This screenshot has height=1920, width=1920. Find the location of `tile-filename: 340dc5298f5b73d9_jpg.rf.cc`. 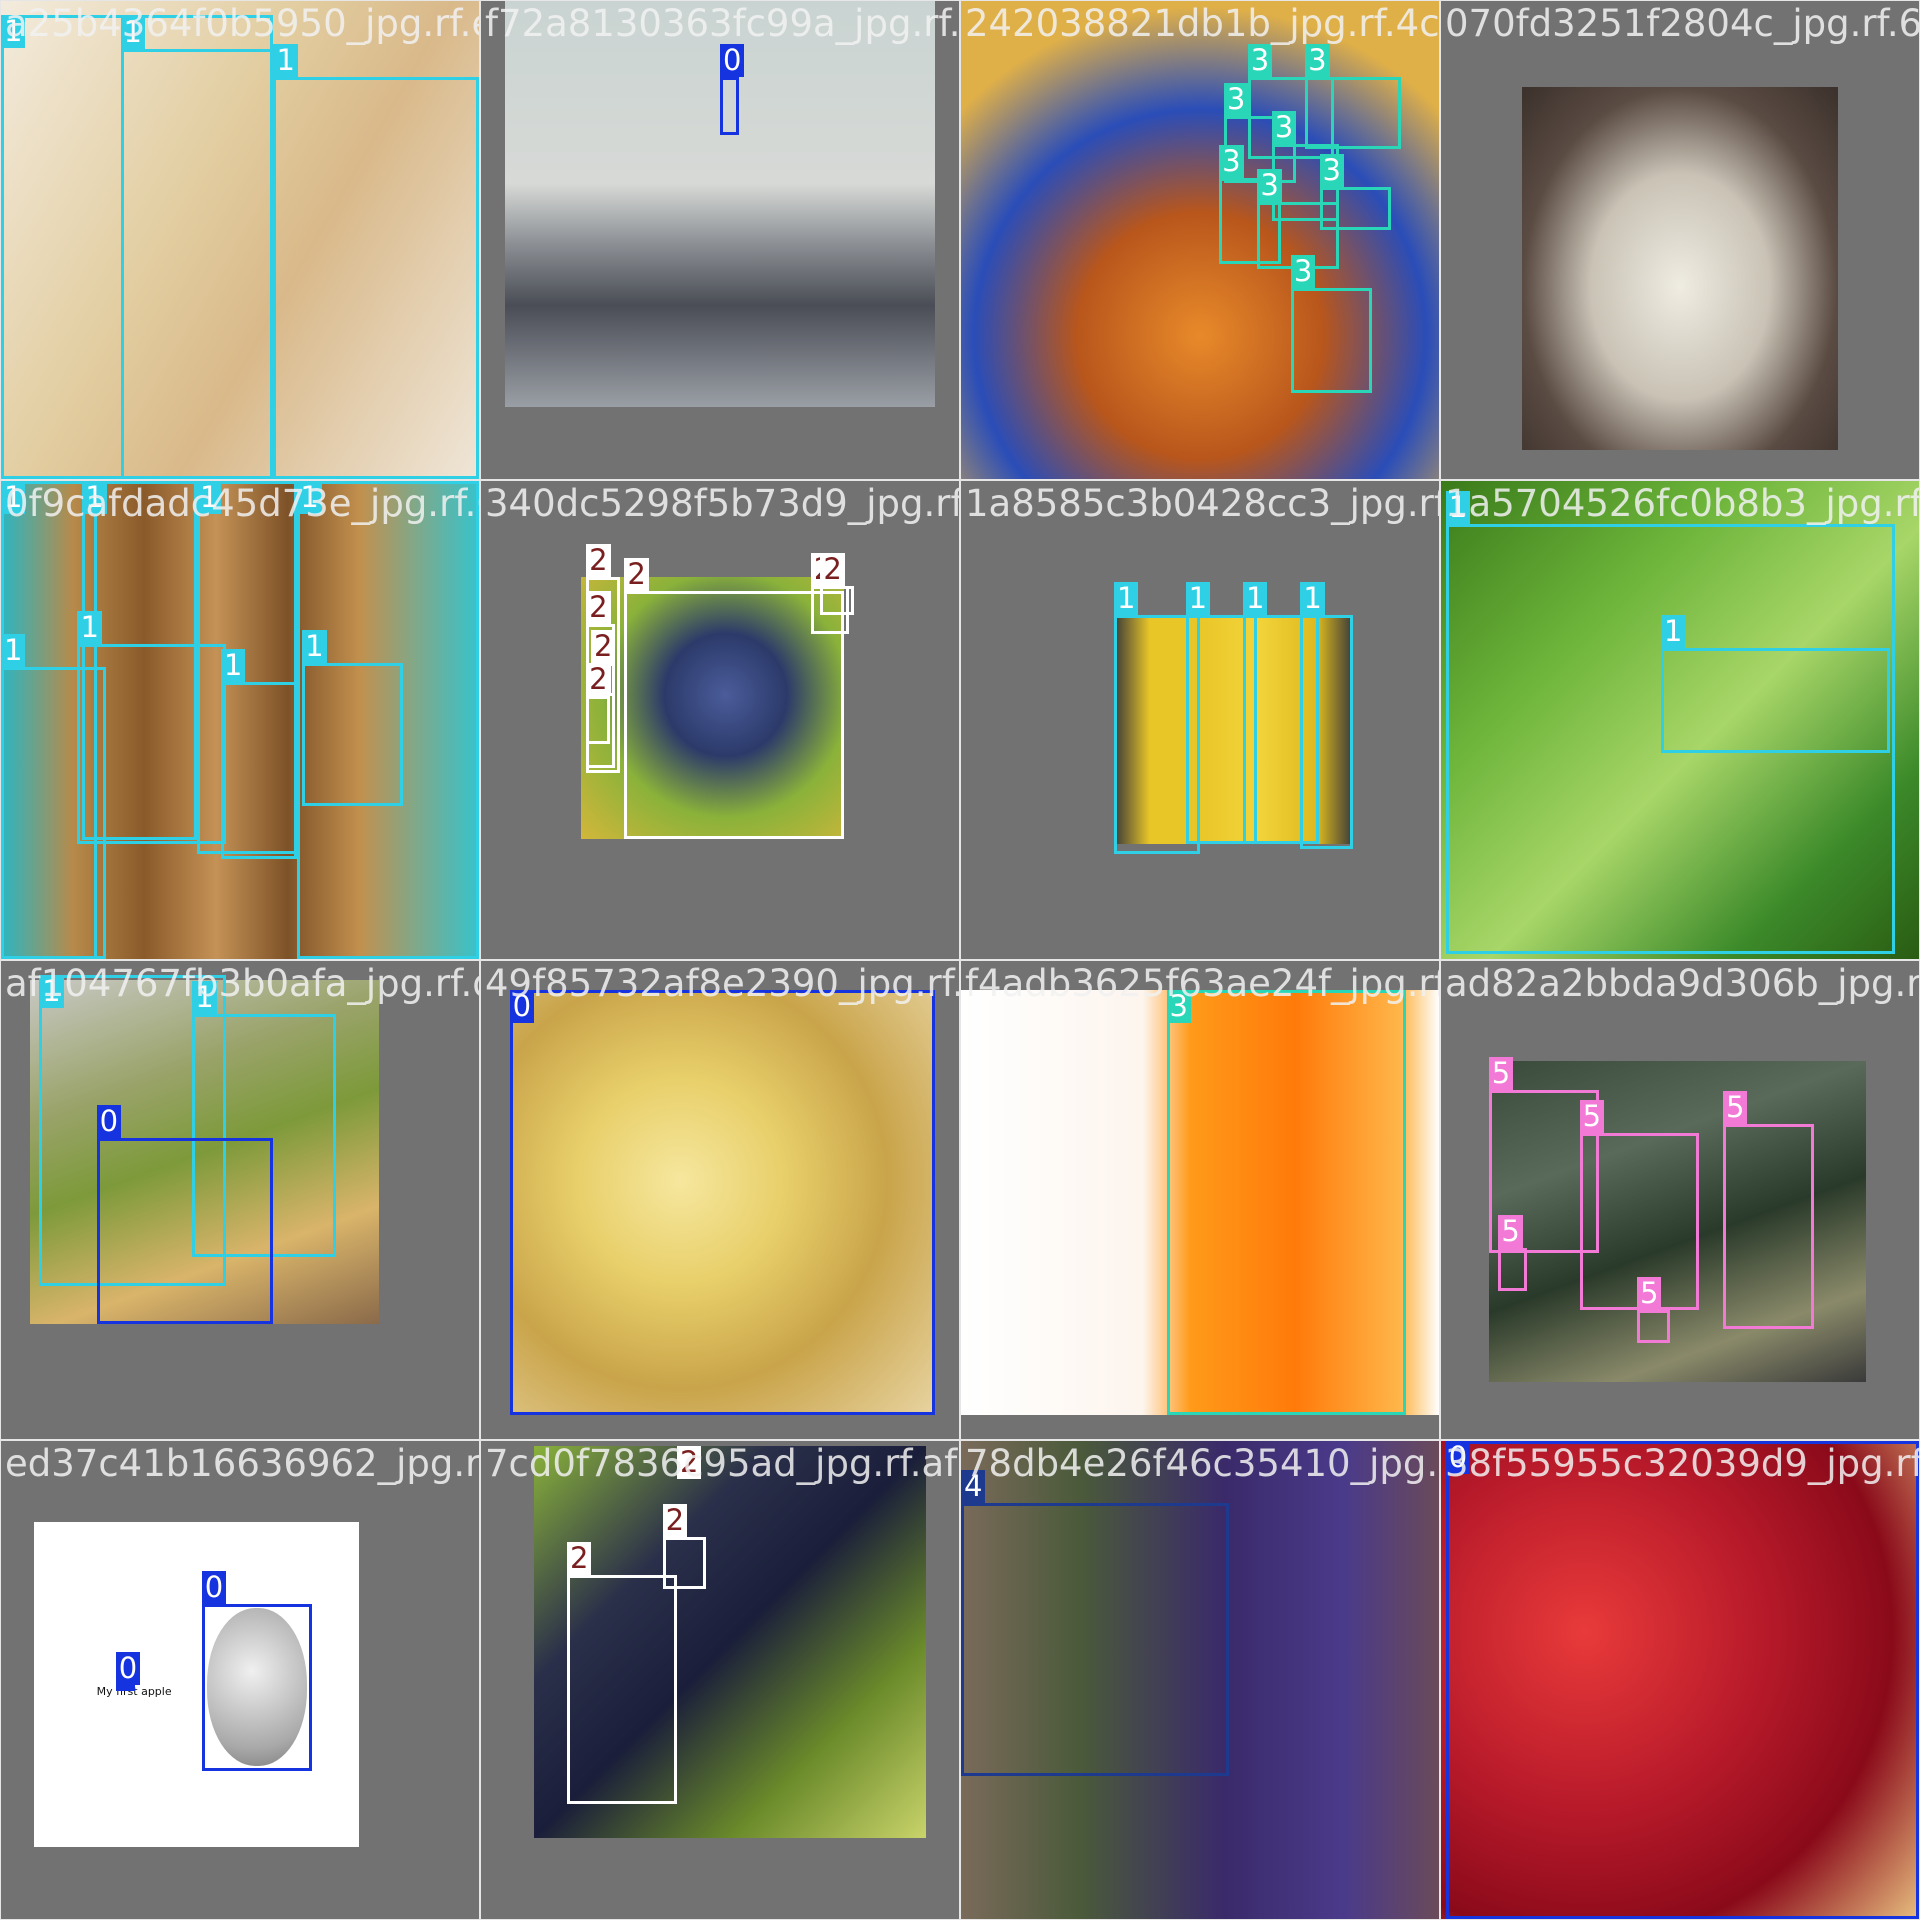

tile-filename: 340dc5298f5b73d9_jpg.rf.cc is located at coordinates (722, 503).